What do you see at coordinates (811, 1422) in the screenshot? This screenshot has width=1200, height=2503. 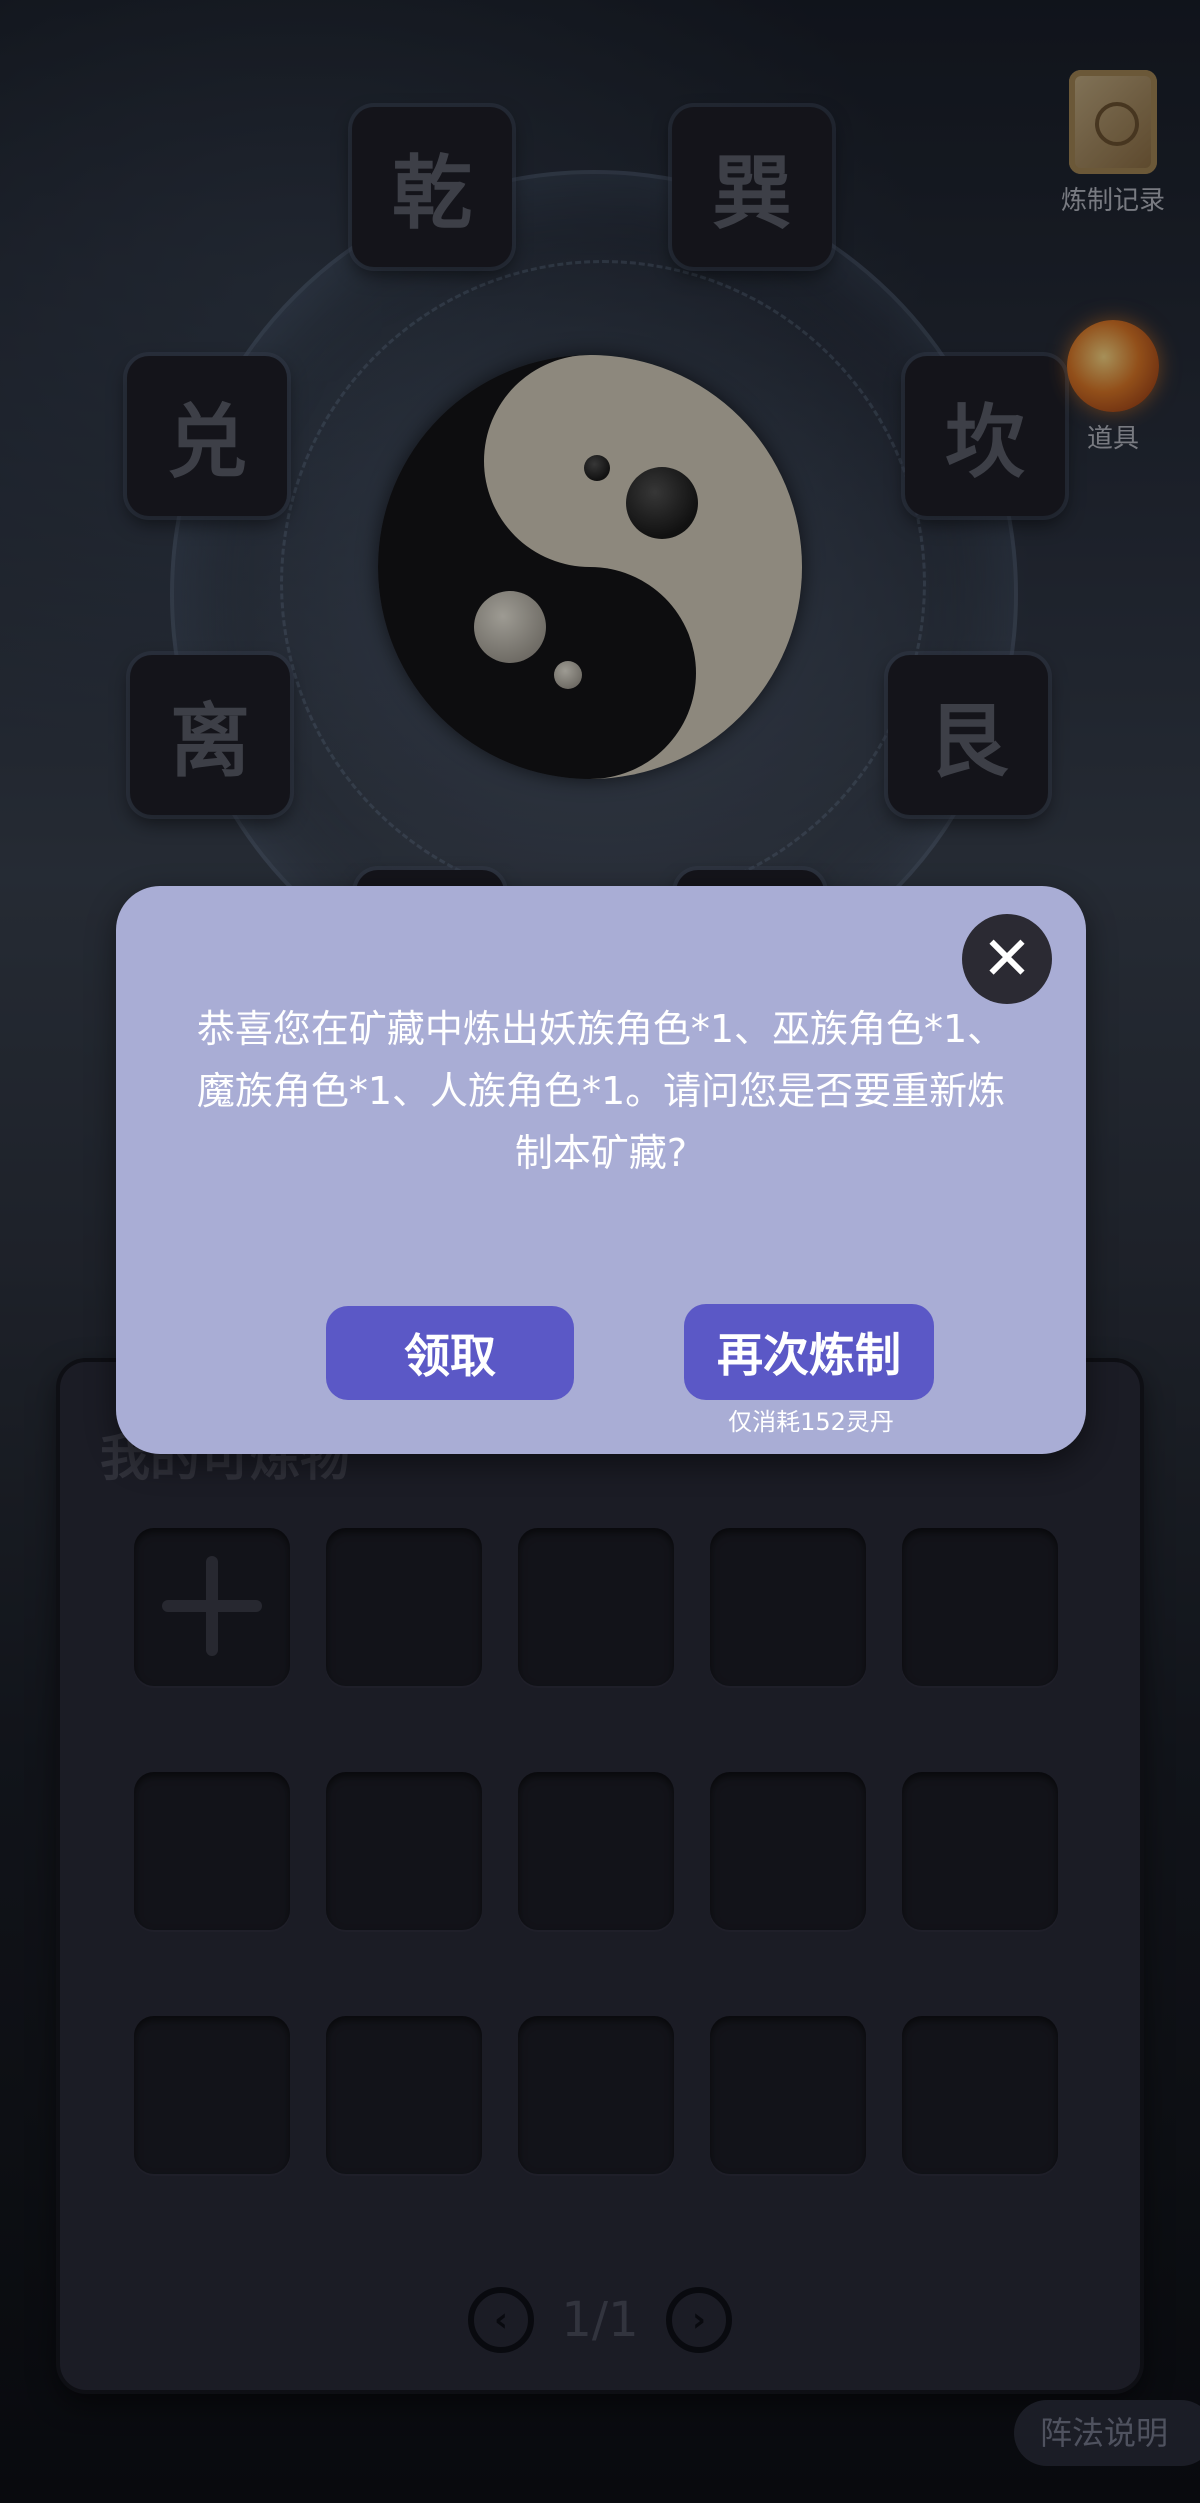 I see `cost-note: 仅消耗152灵丹` at bounding box center [811, 1422].